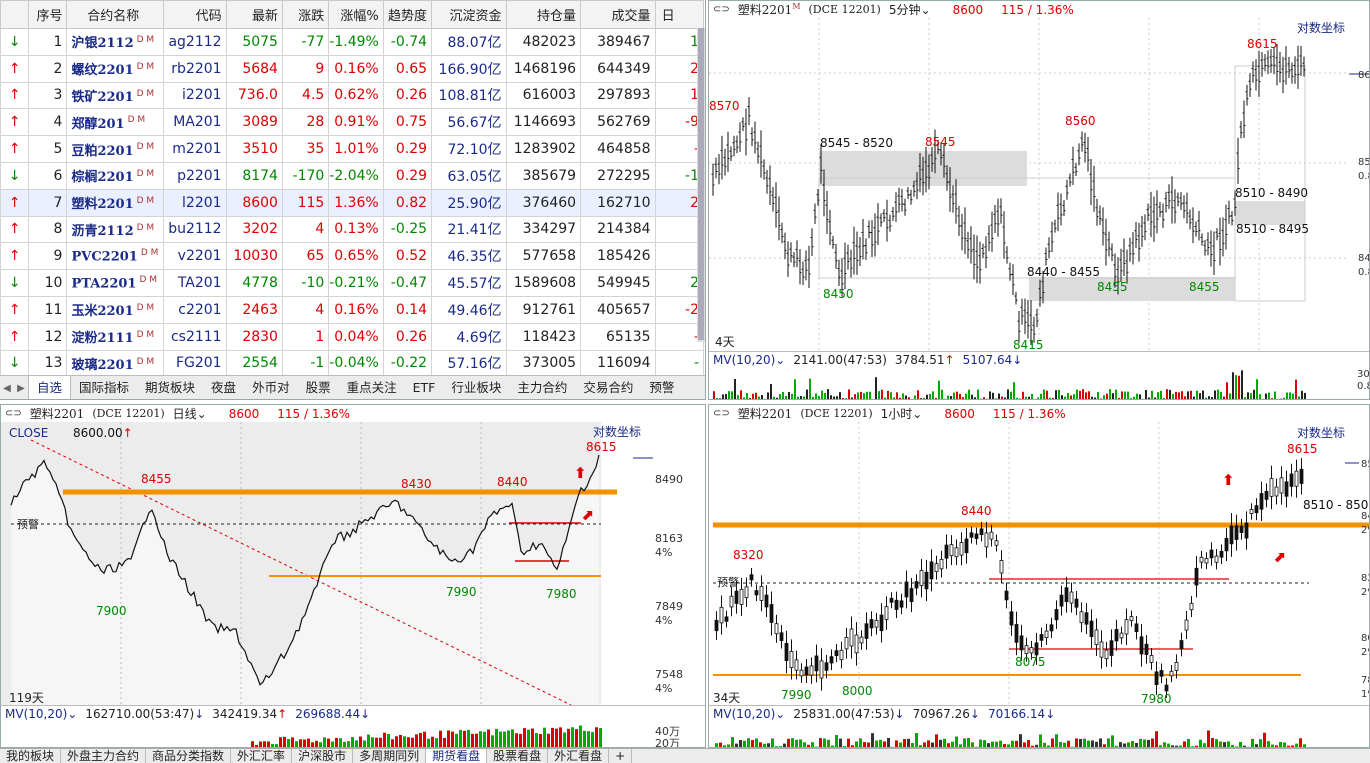  Describe the element at coordinates (190, 413) in the screenshot. I see `period-selector: 日线⌄` at that location.